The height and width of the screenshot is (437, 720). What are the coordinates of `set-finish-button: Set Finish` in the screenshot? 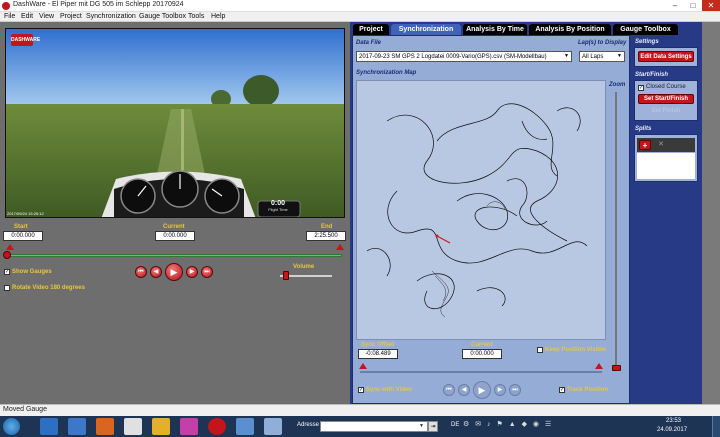 It's located at (666, 111).